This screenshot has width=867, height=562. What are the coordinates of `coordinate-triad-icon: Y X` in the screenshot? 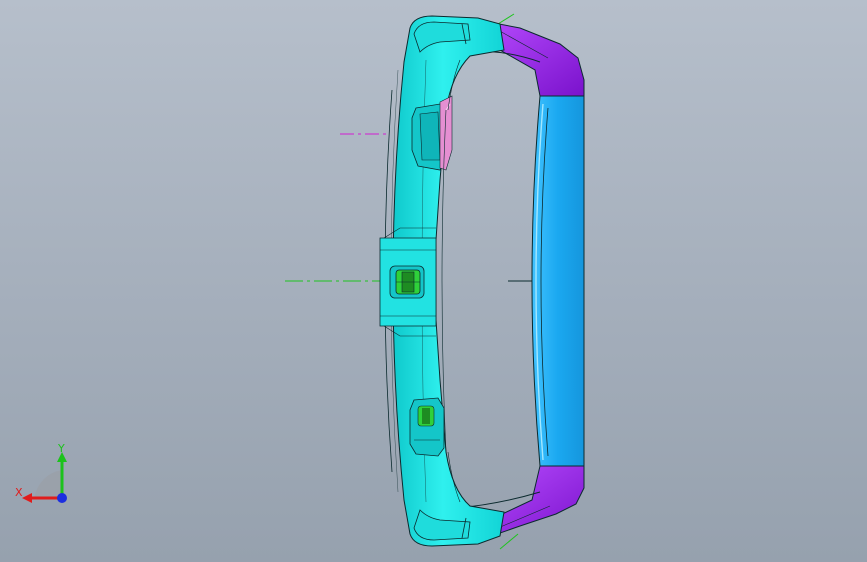 It's located at (41, 472).